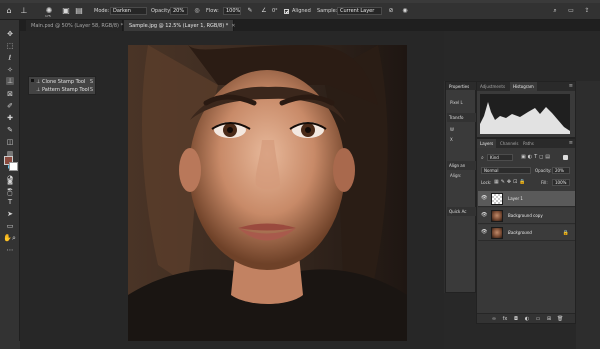 The image size is (600, 349). I want to click on add-mask-icon: ◘, so click(516, 319).